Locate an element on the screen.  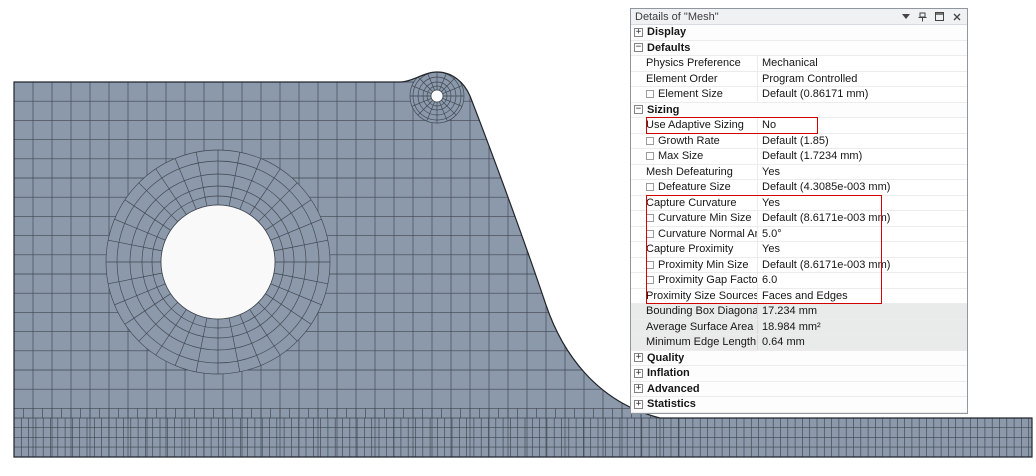
prop-element-order: Element Order Program Controlled is located at coordinates (799, 79).